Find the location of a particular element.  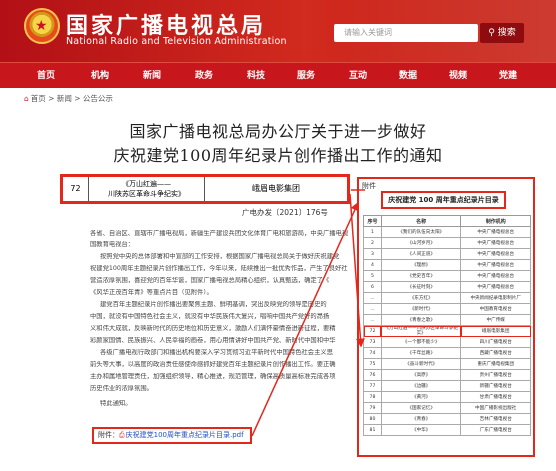

nav-item-interact: 互动 is located at coordinates (358, 76).